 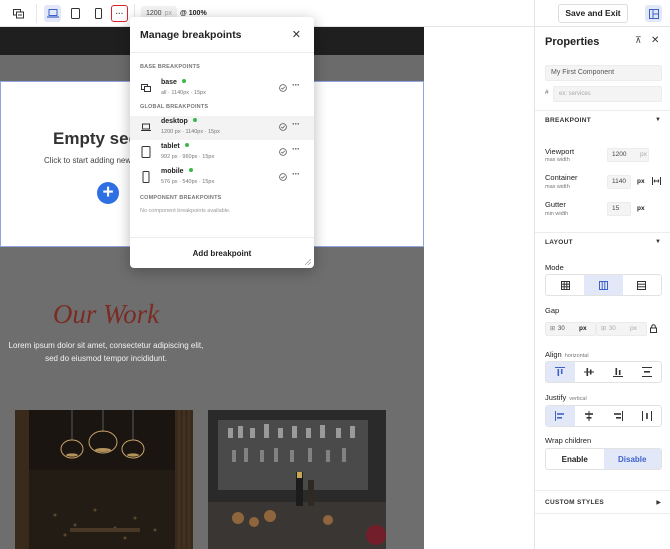 I want to click on wrap-disable-button: Disable, so click(x=632, y=459).